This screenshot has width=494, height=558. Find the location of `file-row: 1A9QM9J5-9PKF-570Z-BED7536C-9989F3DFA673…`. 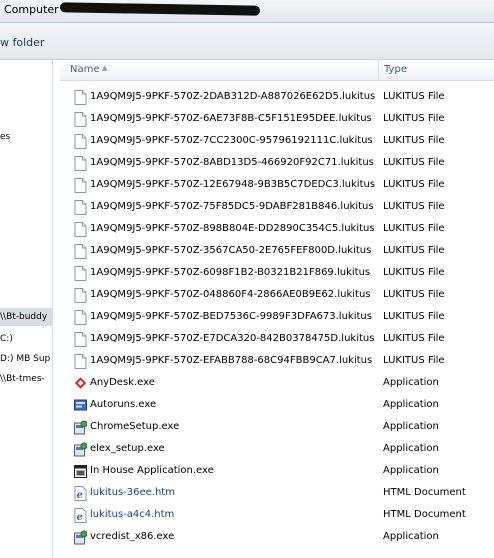

file-row: 1A9QM9J5-9PKF-570Z-BED7536C-9989F3DFA673… is located at coordinates (277, 318).